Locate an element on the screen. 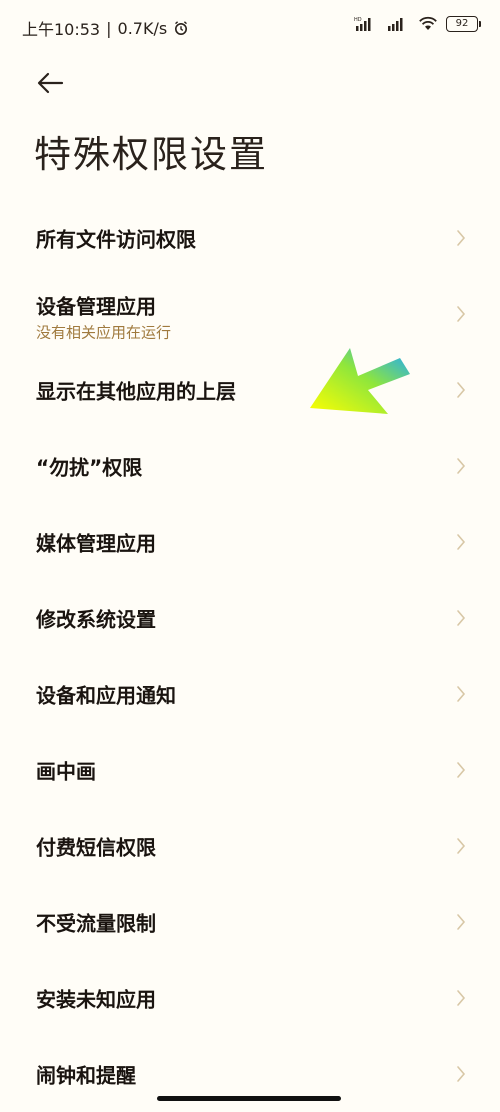 The height and width of the screenshot is (1112, 500). back-arrow-icon is located at coordinates (50, 83).